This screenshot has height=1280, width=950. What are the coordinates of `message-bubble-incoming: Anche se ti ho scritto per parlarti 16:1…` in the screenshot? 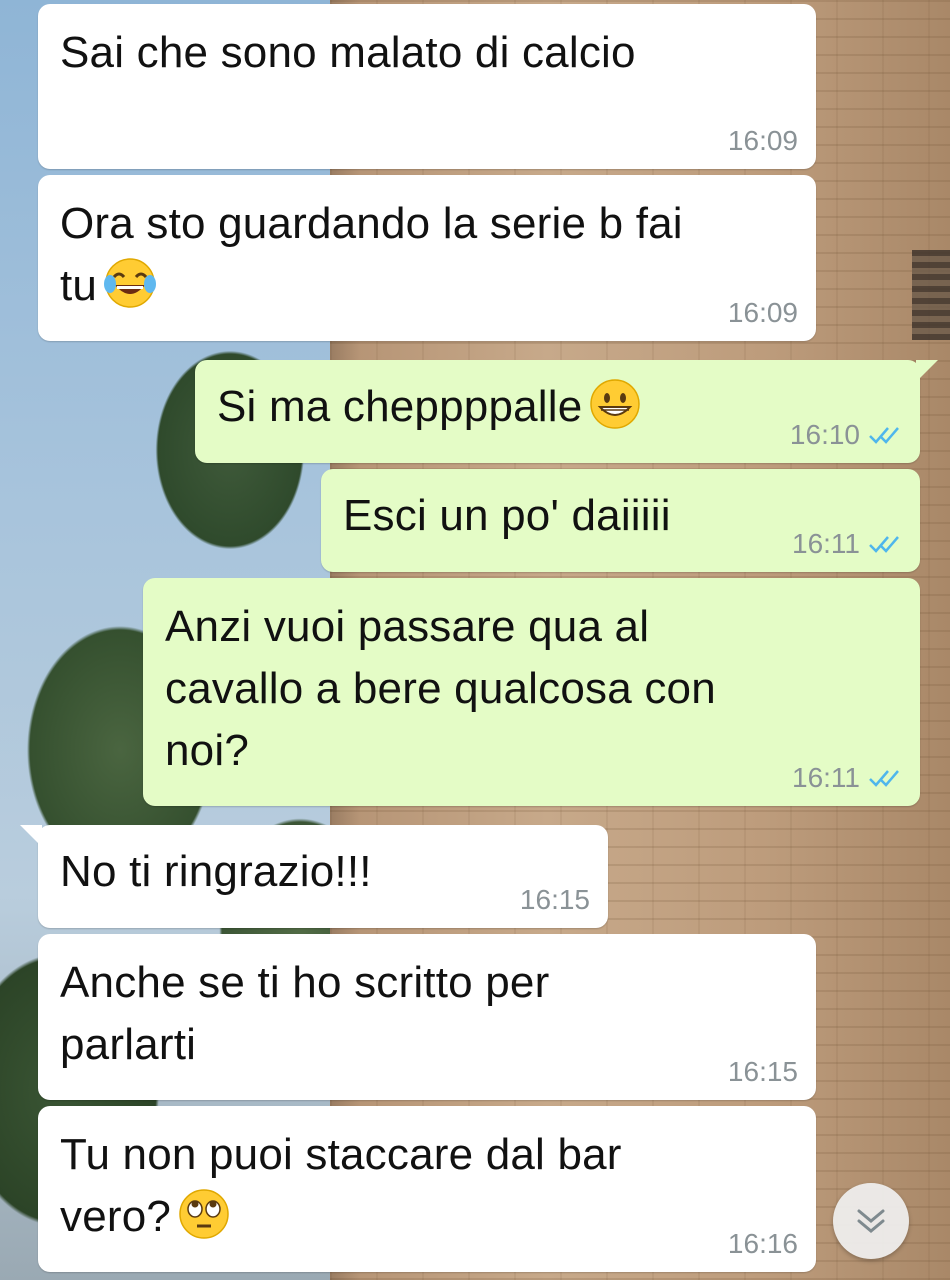 It's located at (427, 1017).